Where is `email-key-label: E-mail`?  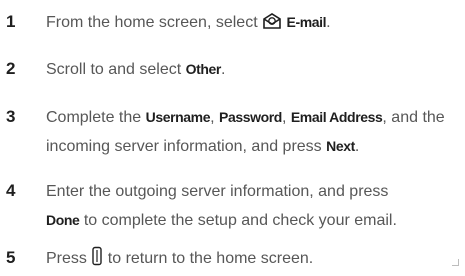 email-key-label: E-mail is located at coordinates (306, 22).